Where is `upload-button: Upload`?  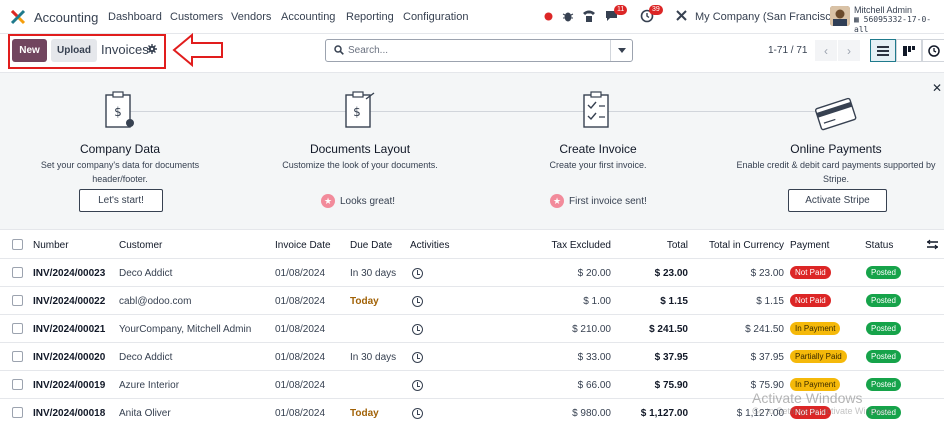
upload-button: Upload is located at coordinates (74, 50).